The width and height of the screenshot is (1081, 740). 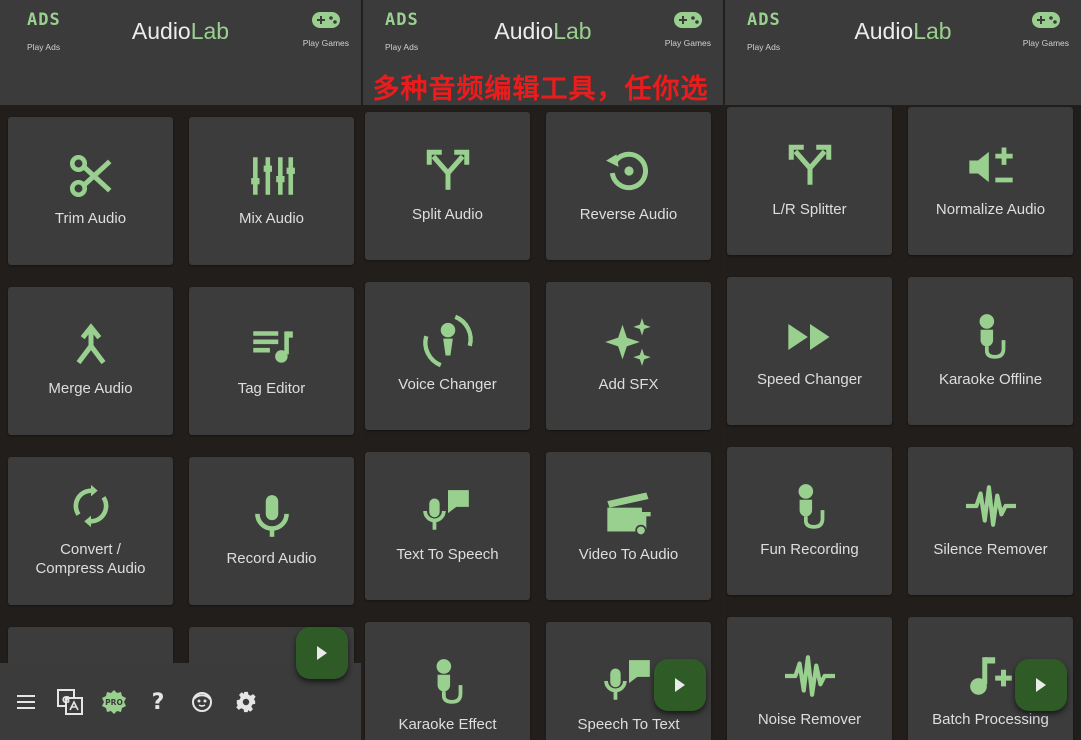 What do you see at coordinates (271, 218) in the screenshot?
I see `tile-label: Mix Audio` at bounding box center [271, 218].